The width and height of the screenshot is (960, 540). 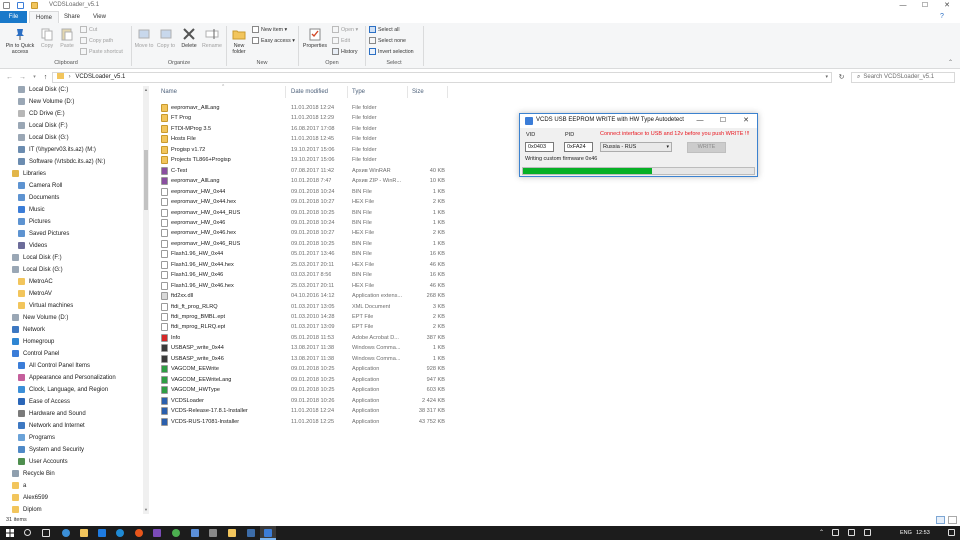 I want to click on nav-item: Documents, so click(x=38, y=198).